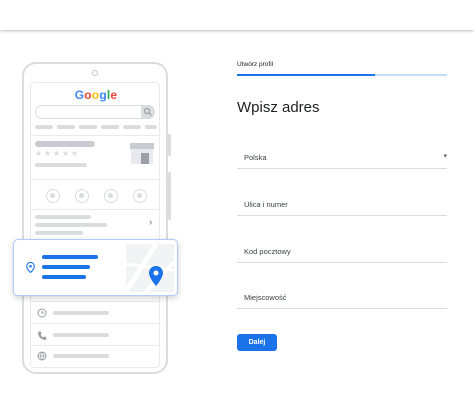 The width and height of the screenshot is (474, 395). I want to click on country-value: Polska, so click(255, 157).